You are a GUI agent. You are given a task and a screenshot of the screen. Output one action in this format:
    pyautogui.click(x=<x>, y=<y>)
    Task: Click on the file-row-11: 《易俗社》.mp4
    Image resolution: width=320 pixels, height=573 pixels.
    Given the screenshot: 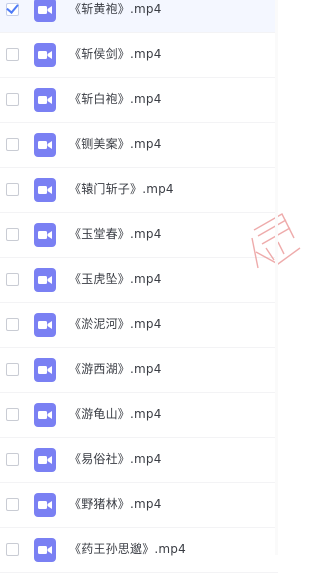 What is the action you would take?
    pyautogui.click(x=139, y=460)
    